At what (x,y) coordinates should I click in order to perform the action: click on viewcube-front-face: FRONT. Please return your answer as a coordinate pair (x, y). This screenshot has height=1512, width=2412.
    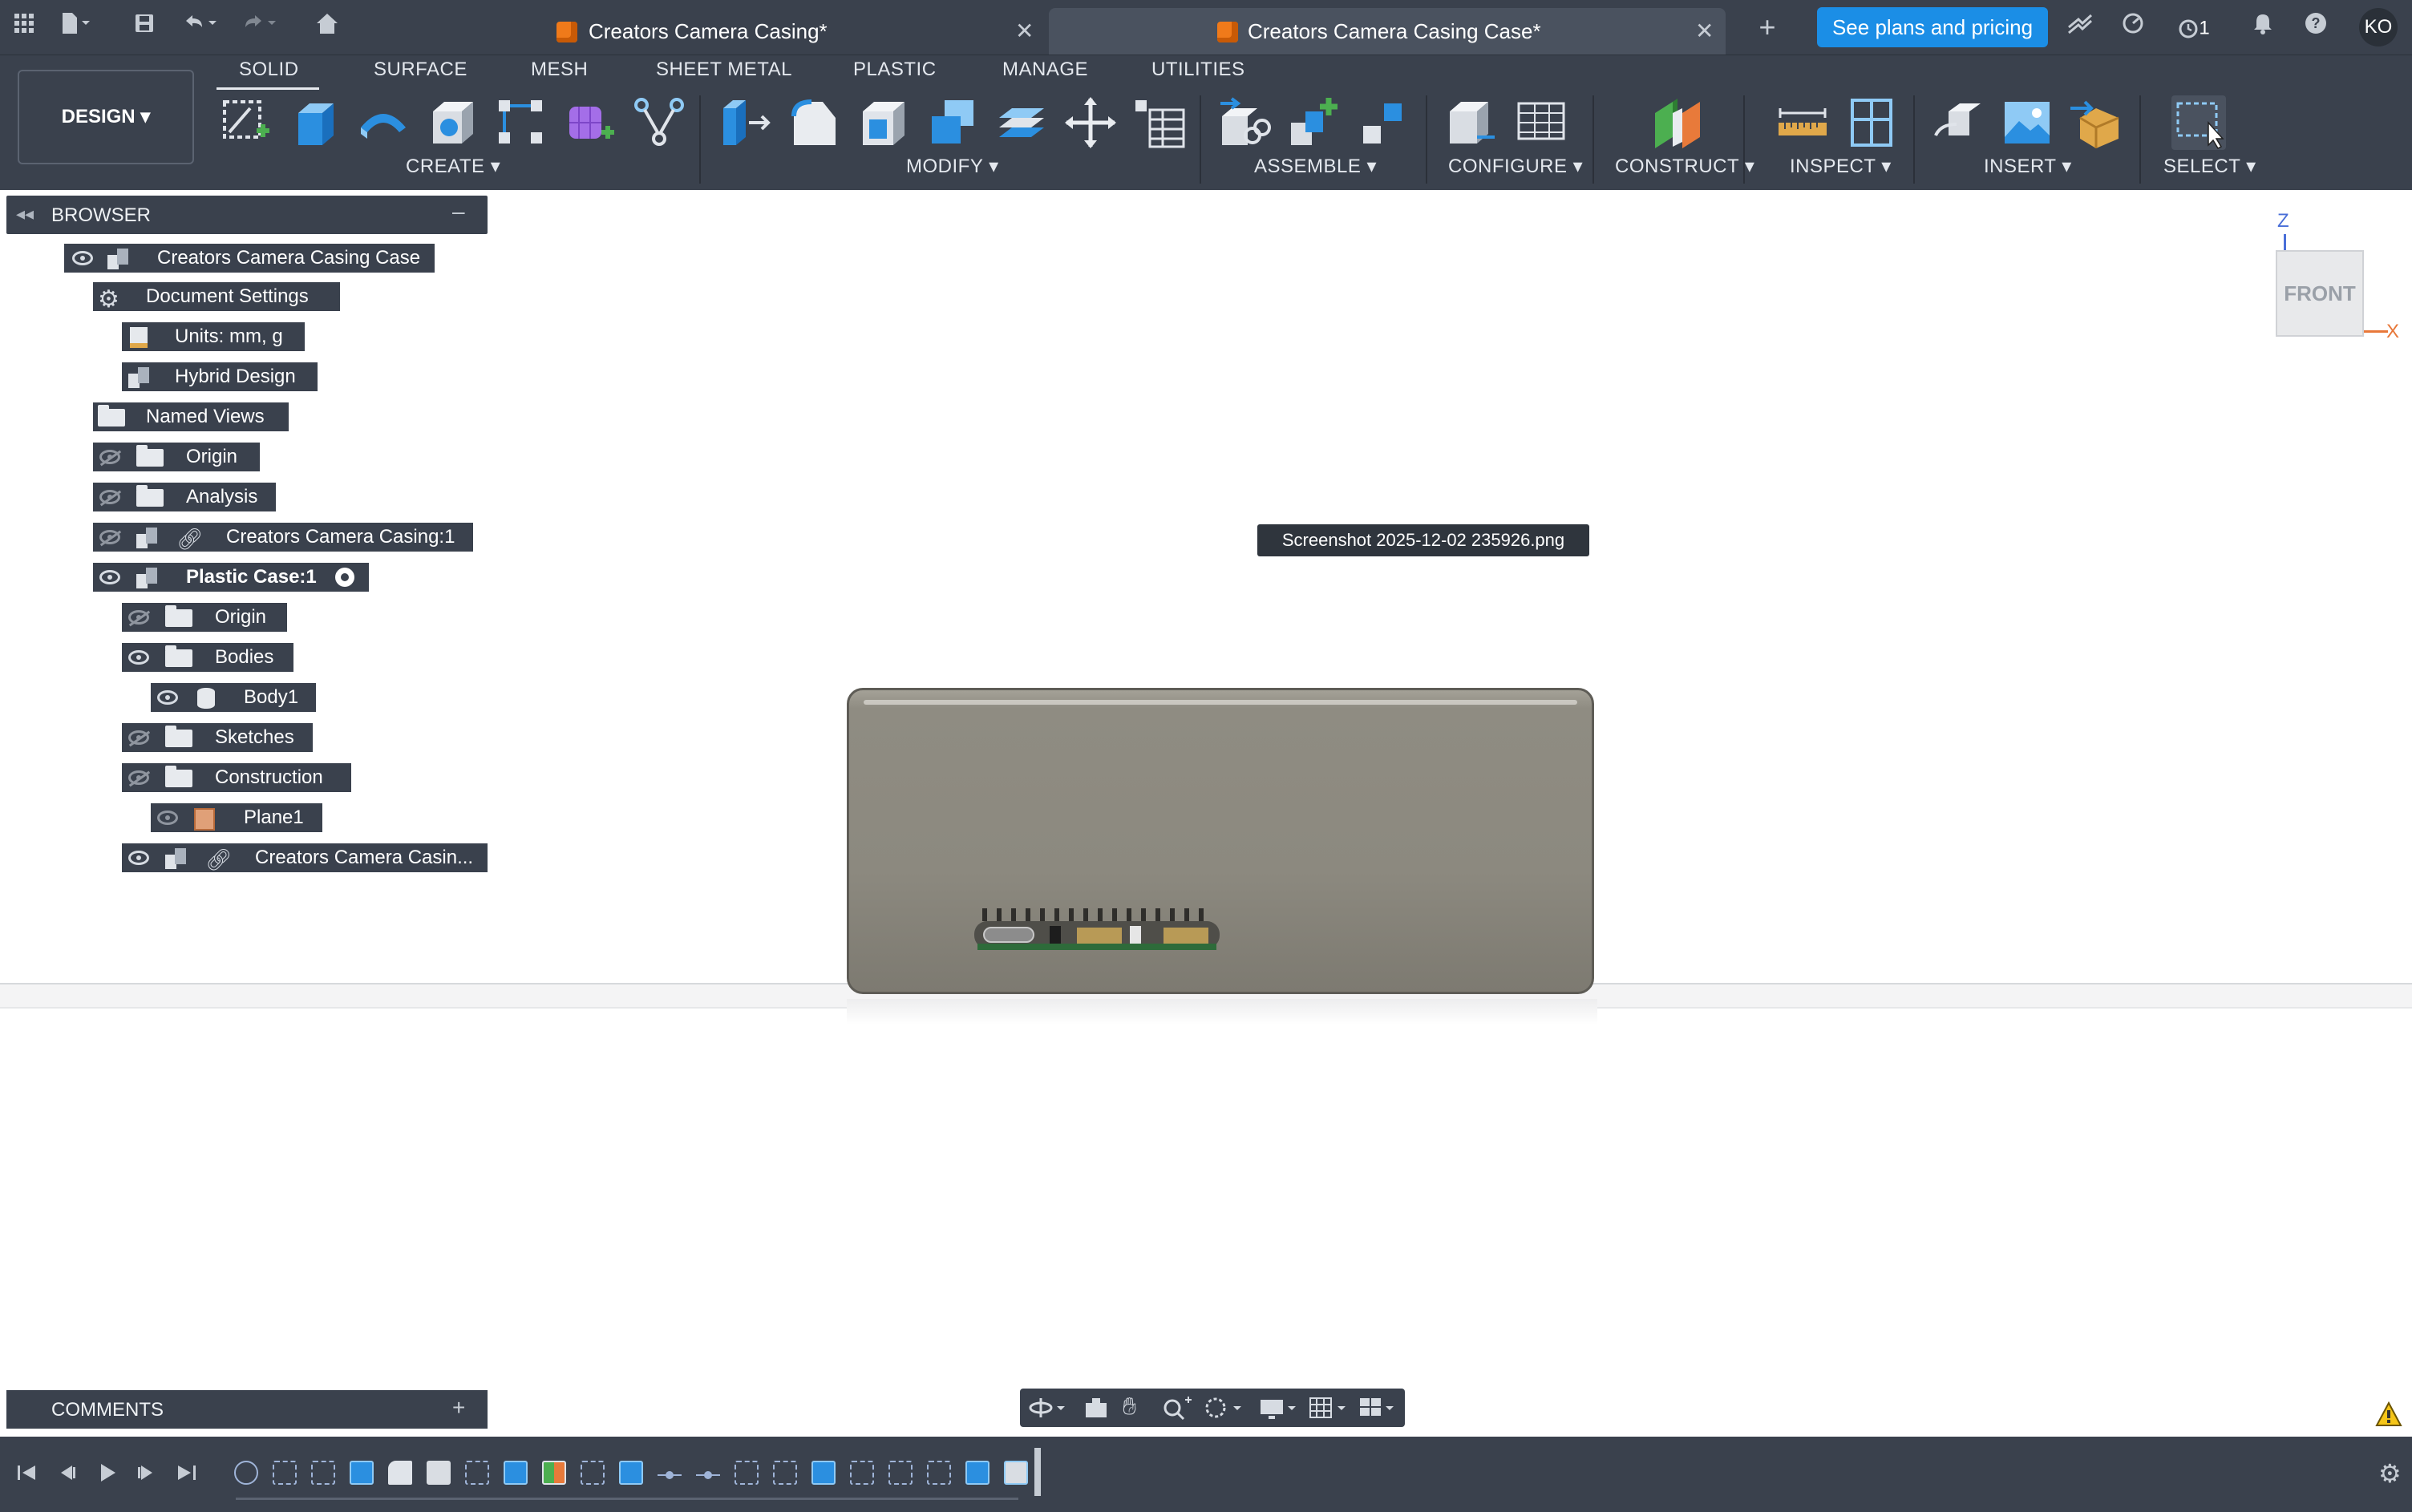
    Looking at the image, I should click on (2320, 294).